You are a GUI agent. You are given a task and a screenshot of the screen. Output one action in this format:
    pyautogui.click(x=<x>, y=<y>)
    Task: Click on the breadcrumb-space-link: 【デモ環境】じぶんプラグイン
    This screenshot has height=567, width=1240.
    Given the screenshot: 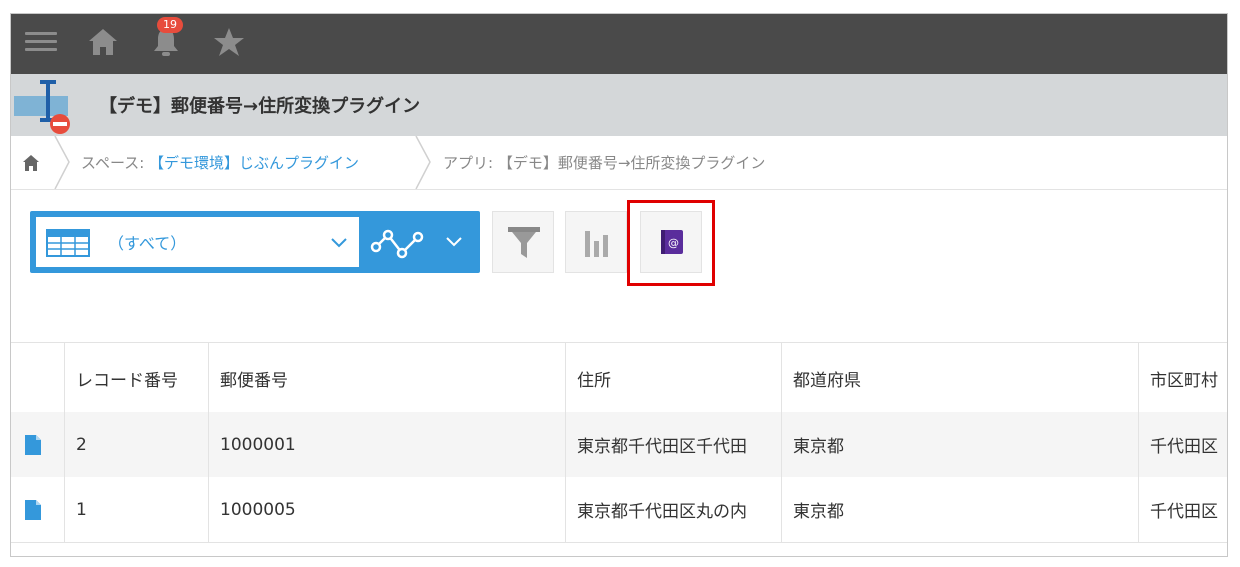 What is the action you would take?
    pyautogui.click(x=254, y=163)
    